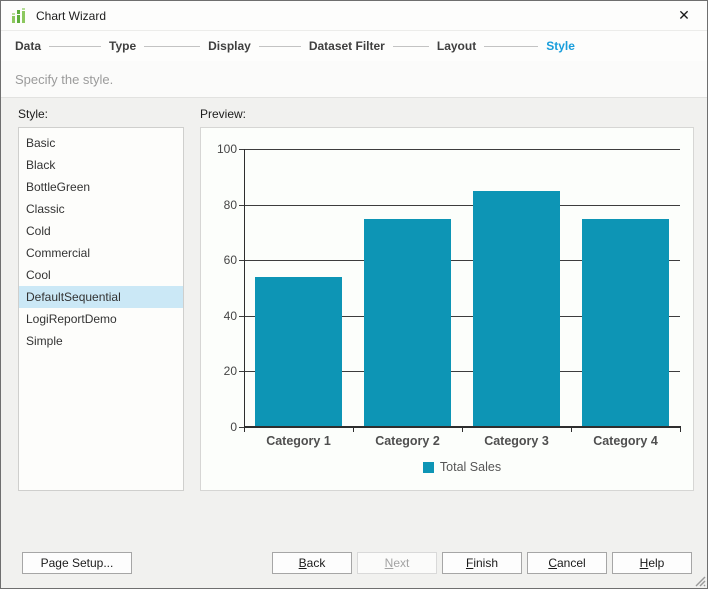 This screenshot has width=708, height=589. I want to click on step-type: Type, so click(122, 46).